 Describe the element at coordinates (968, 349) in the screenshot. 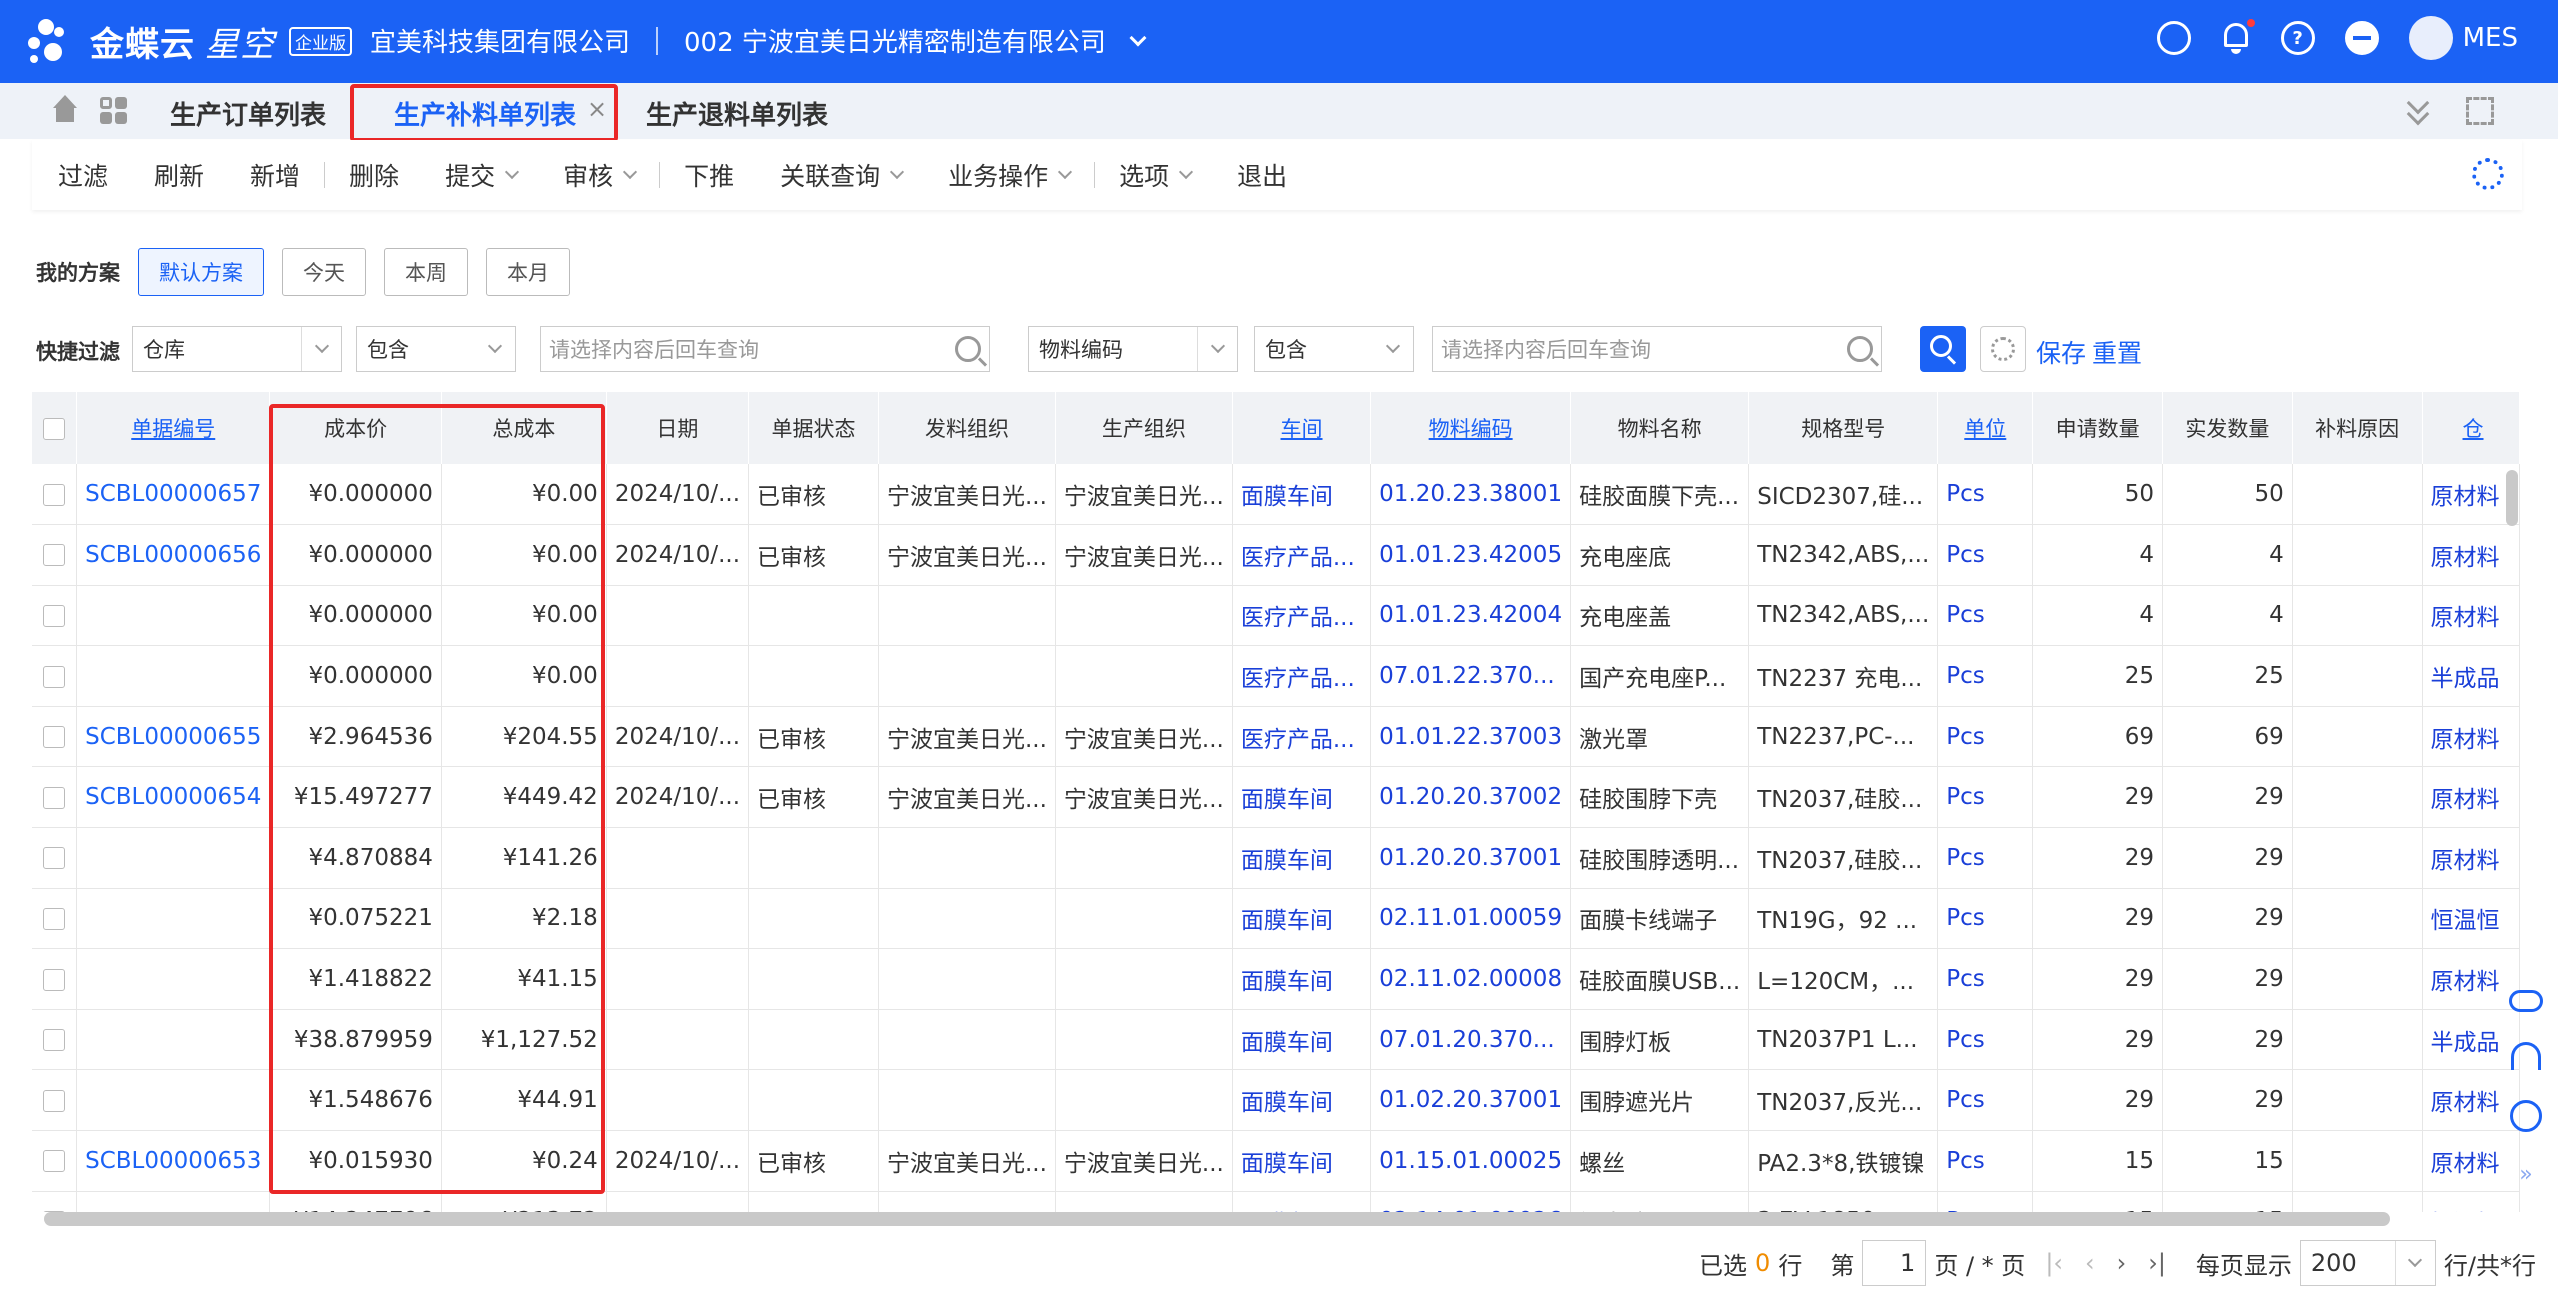

I see `search-icon` at that location.